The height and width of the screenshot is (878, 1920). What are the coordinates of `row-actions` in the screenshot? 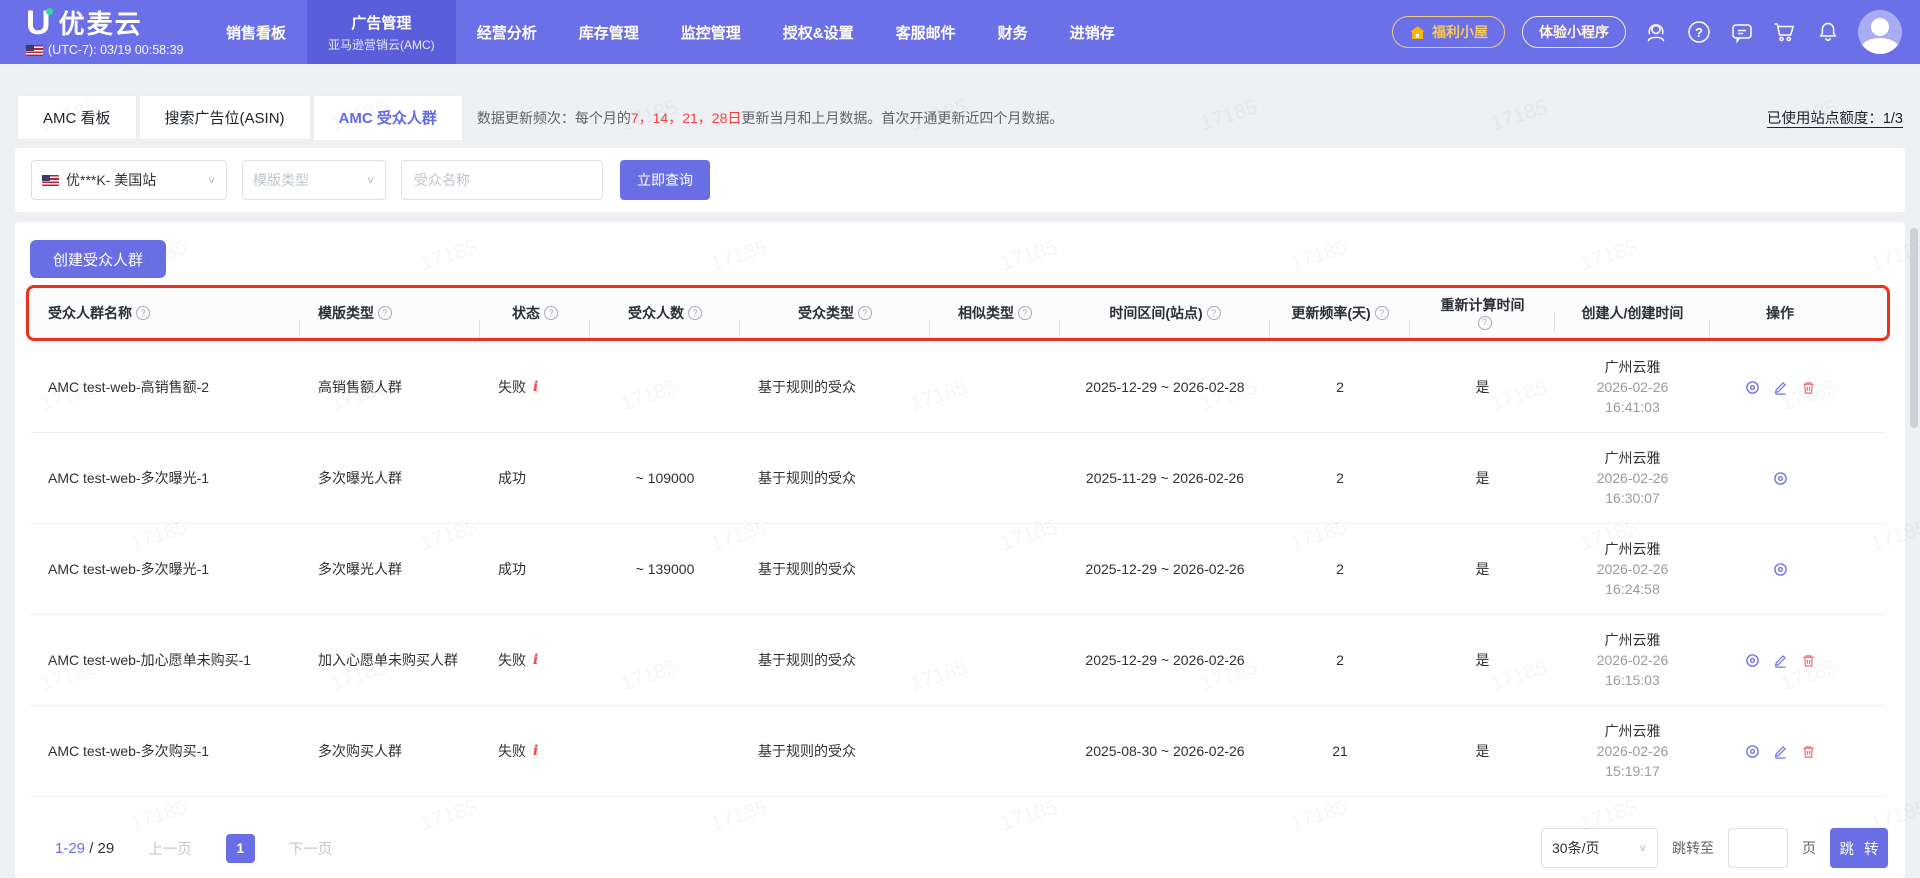 It's located at (1780, 569).